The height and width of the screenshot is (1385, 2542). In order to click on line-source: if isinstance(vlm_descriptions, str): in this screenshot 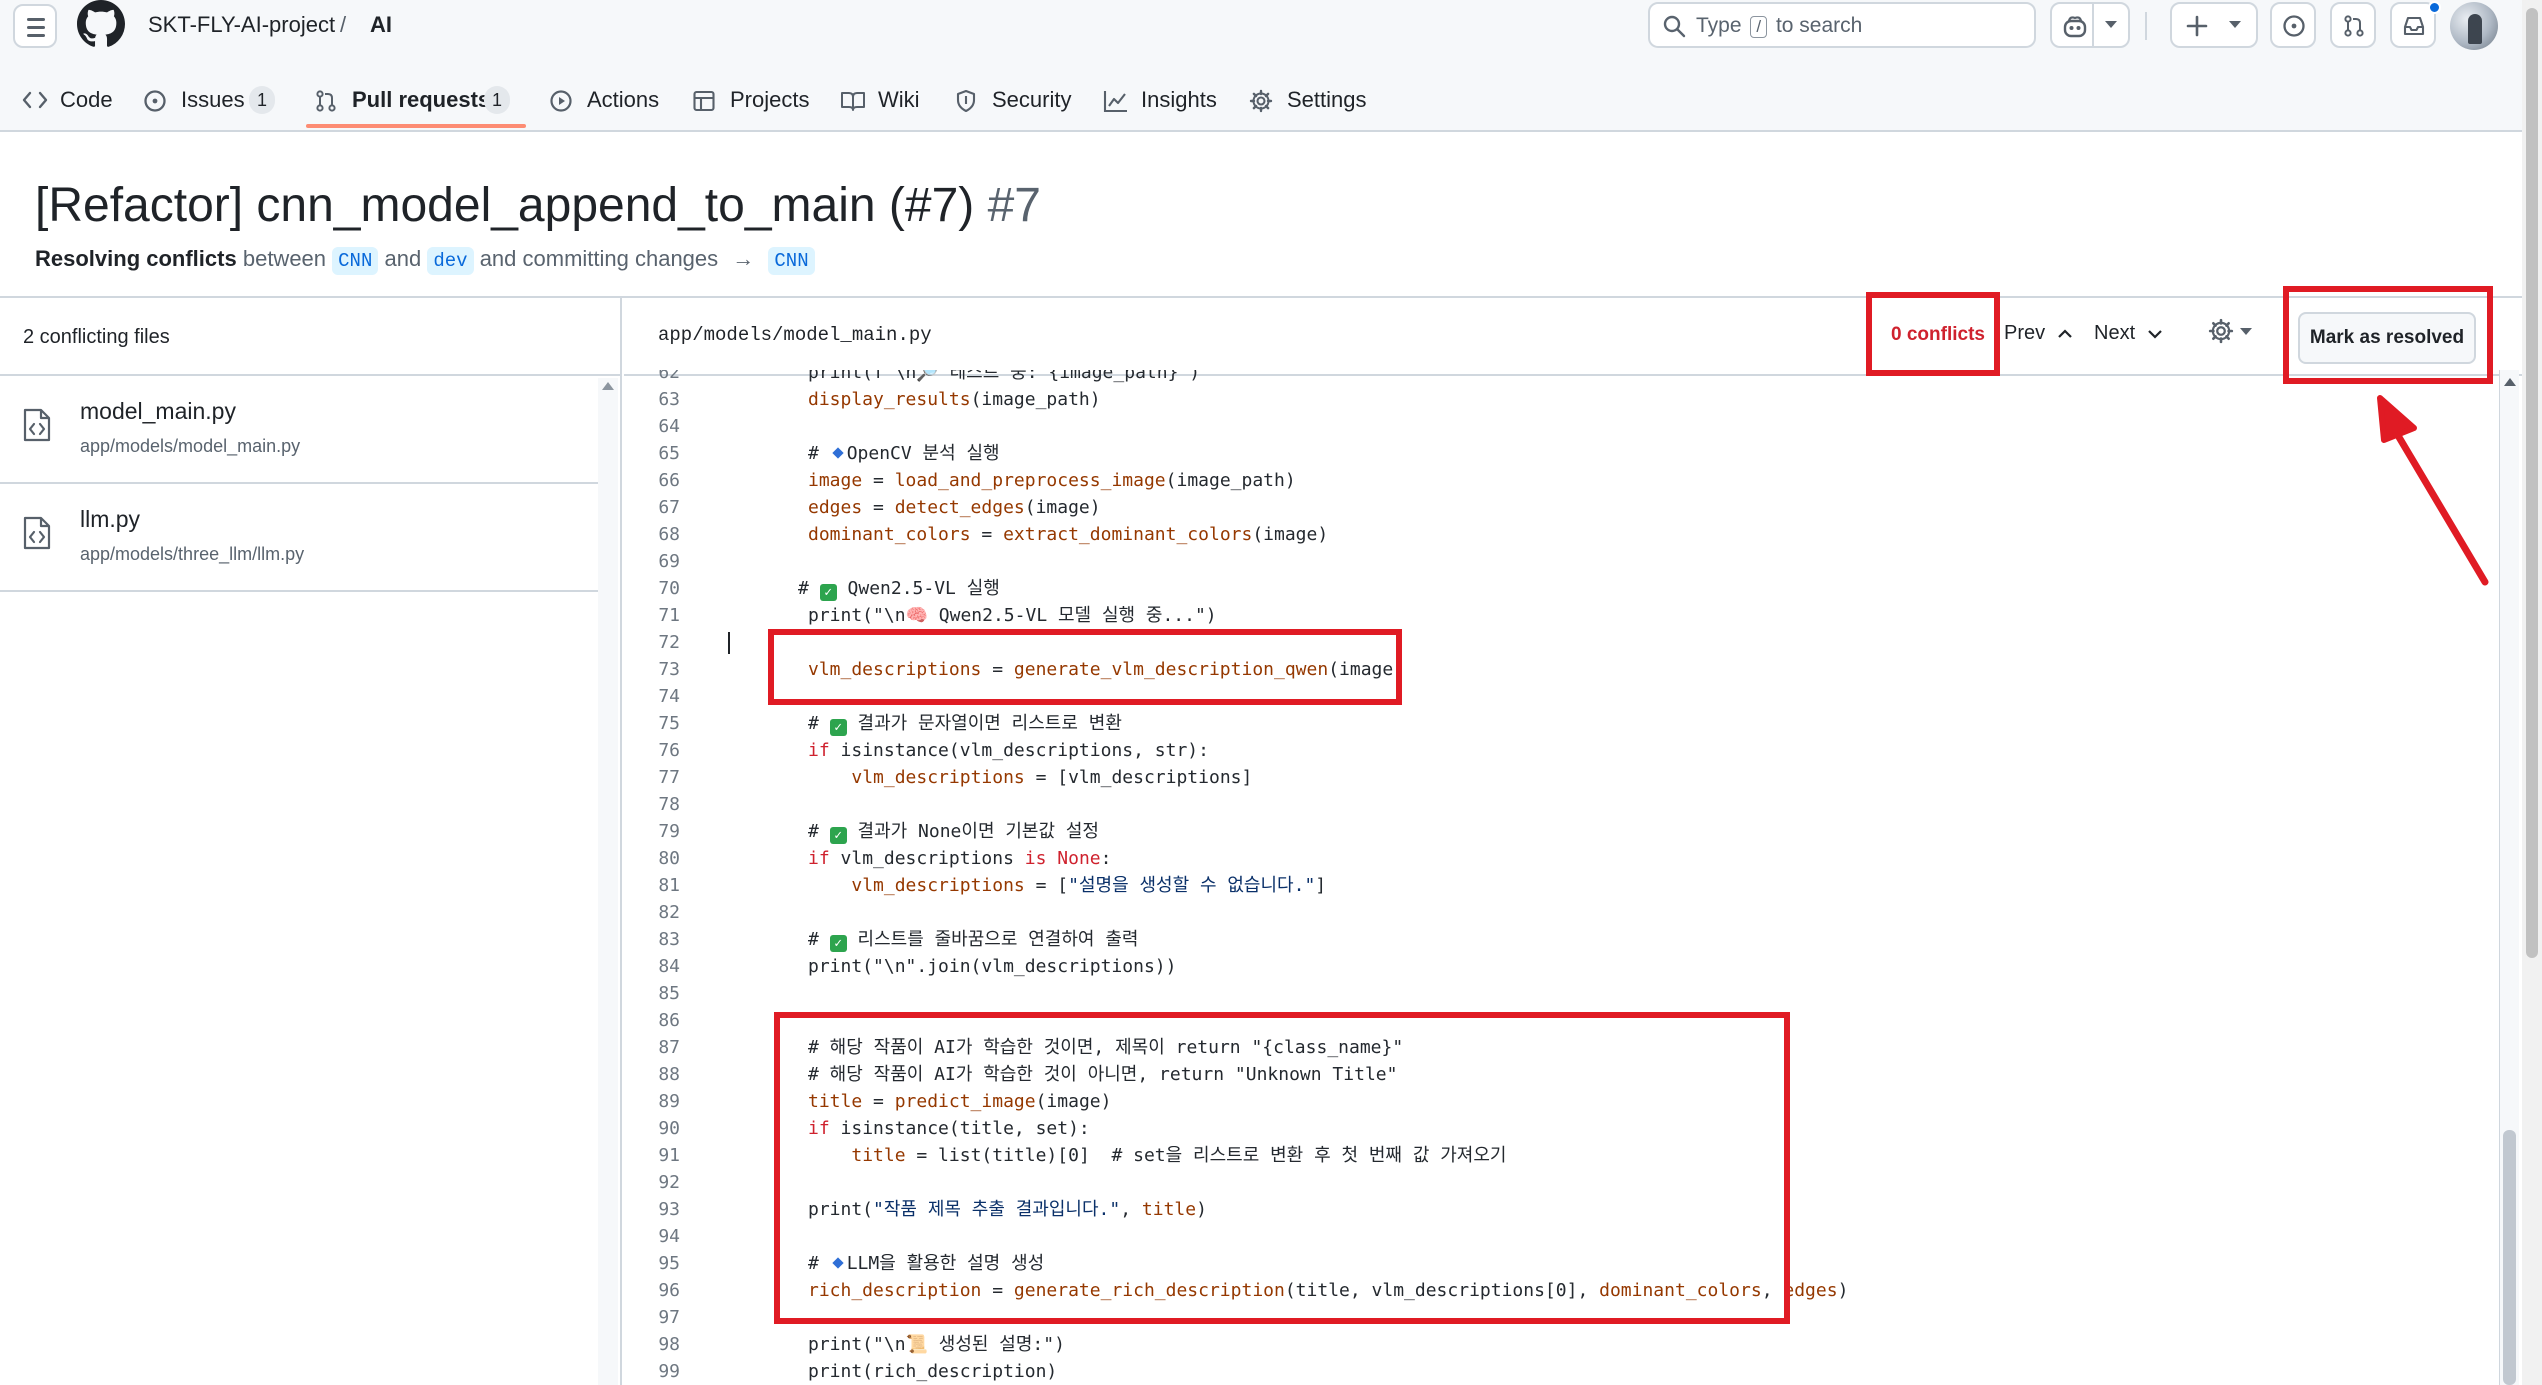, I will do `click(1008, 750)`.